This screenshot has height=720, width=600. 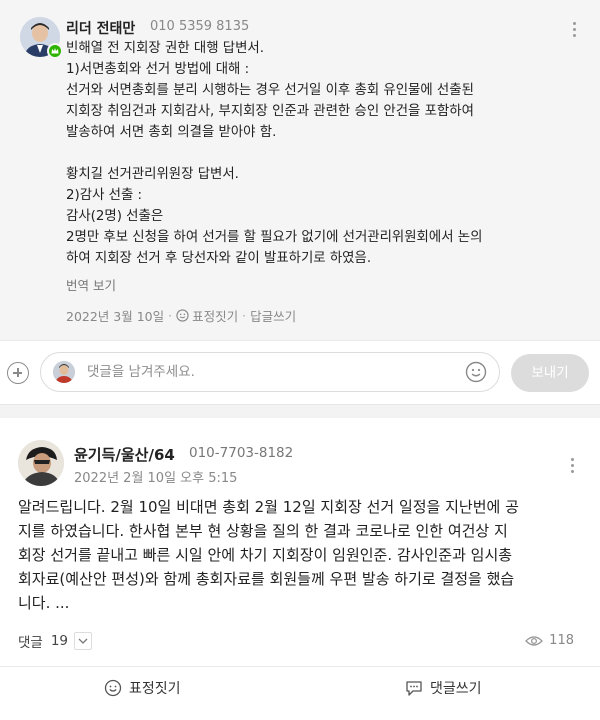 I want to click on post-datetime: 2022년 2월 10일 오후 5:15, so click(x=156, y=478).